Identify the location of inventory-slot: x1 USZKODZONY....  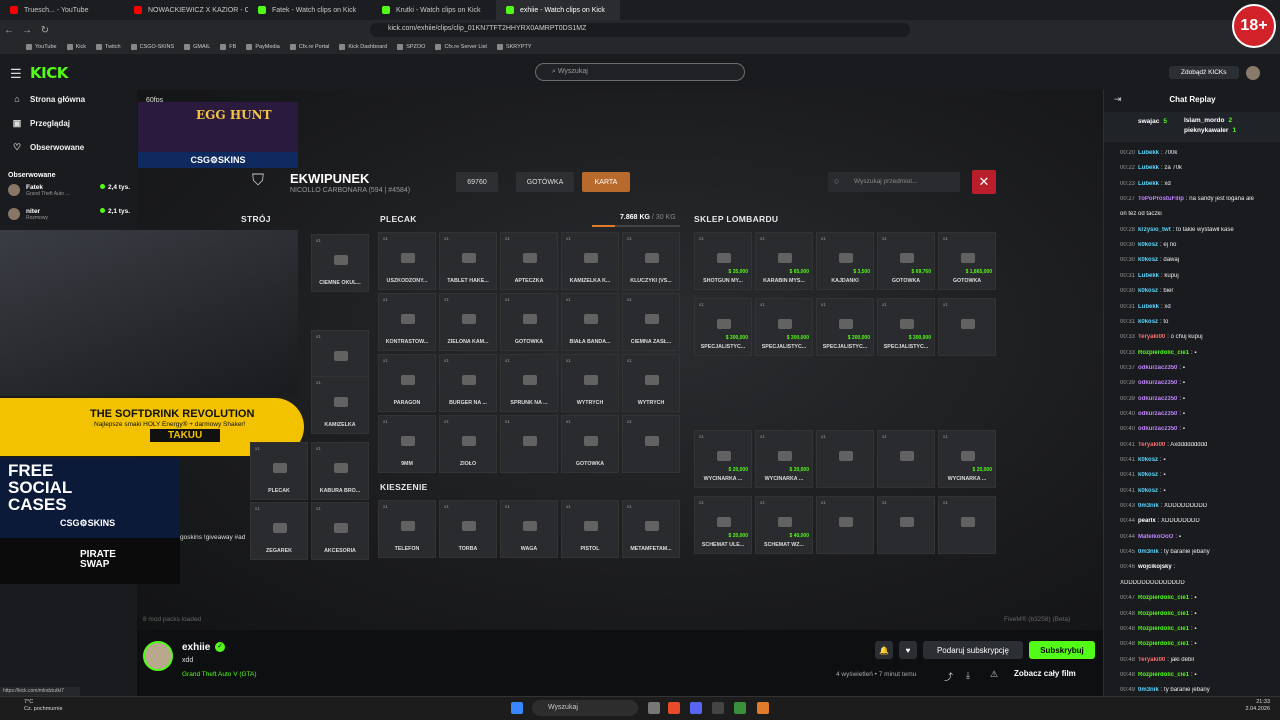
(407, 261).